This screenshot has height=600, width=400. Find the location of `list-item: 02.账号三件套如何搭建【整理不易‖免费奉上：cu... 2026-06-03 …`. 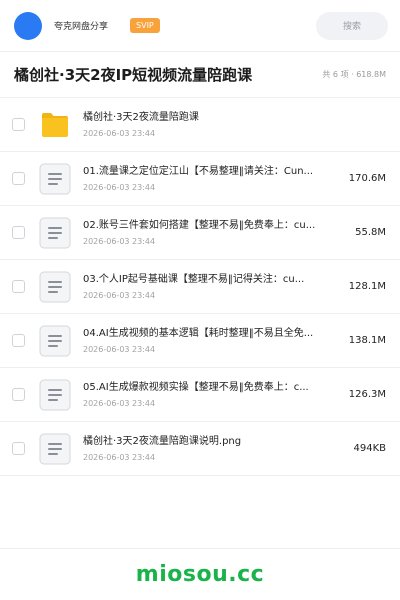

list-item: 02.账号三件套如何搭建【整理不易‖免费奉上：cu... 2026-06-03 … is located at coordinates (200, 233).